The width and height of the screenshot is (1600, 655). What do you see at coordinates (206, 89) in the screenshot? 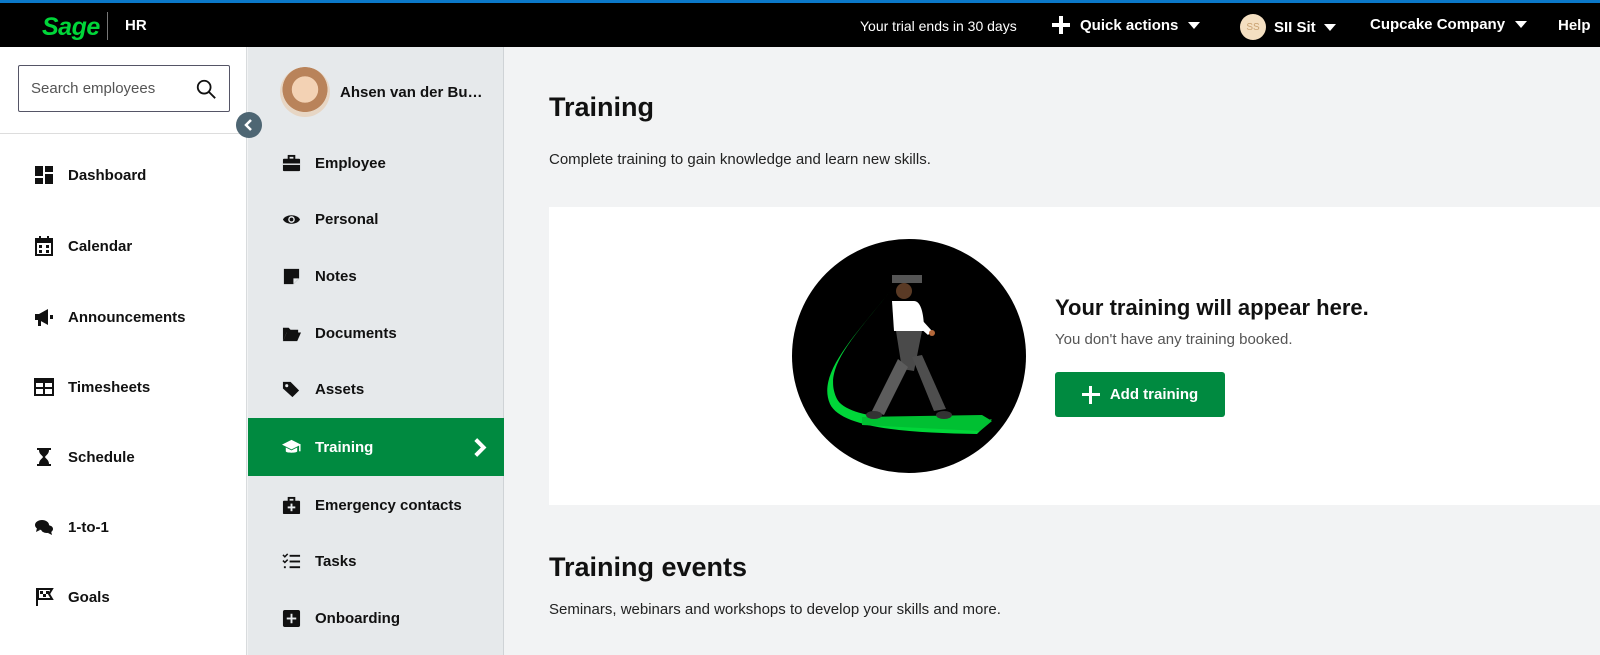
I see `search-icon` at bounding box center [206, 89].